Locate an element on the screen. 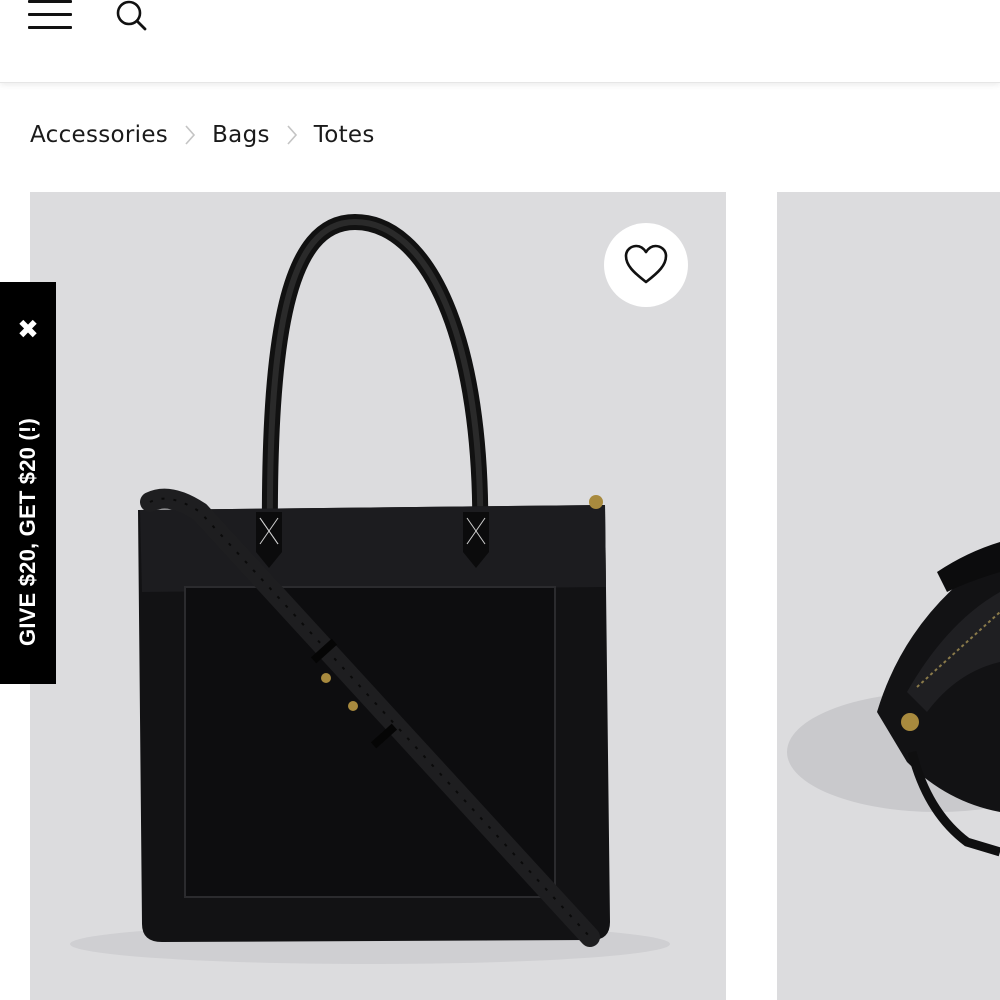 The image size is (1000, 1000). hamburger-menu-icon is located at coordinates (51, 17).